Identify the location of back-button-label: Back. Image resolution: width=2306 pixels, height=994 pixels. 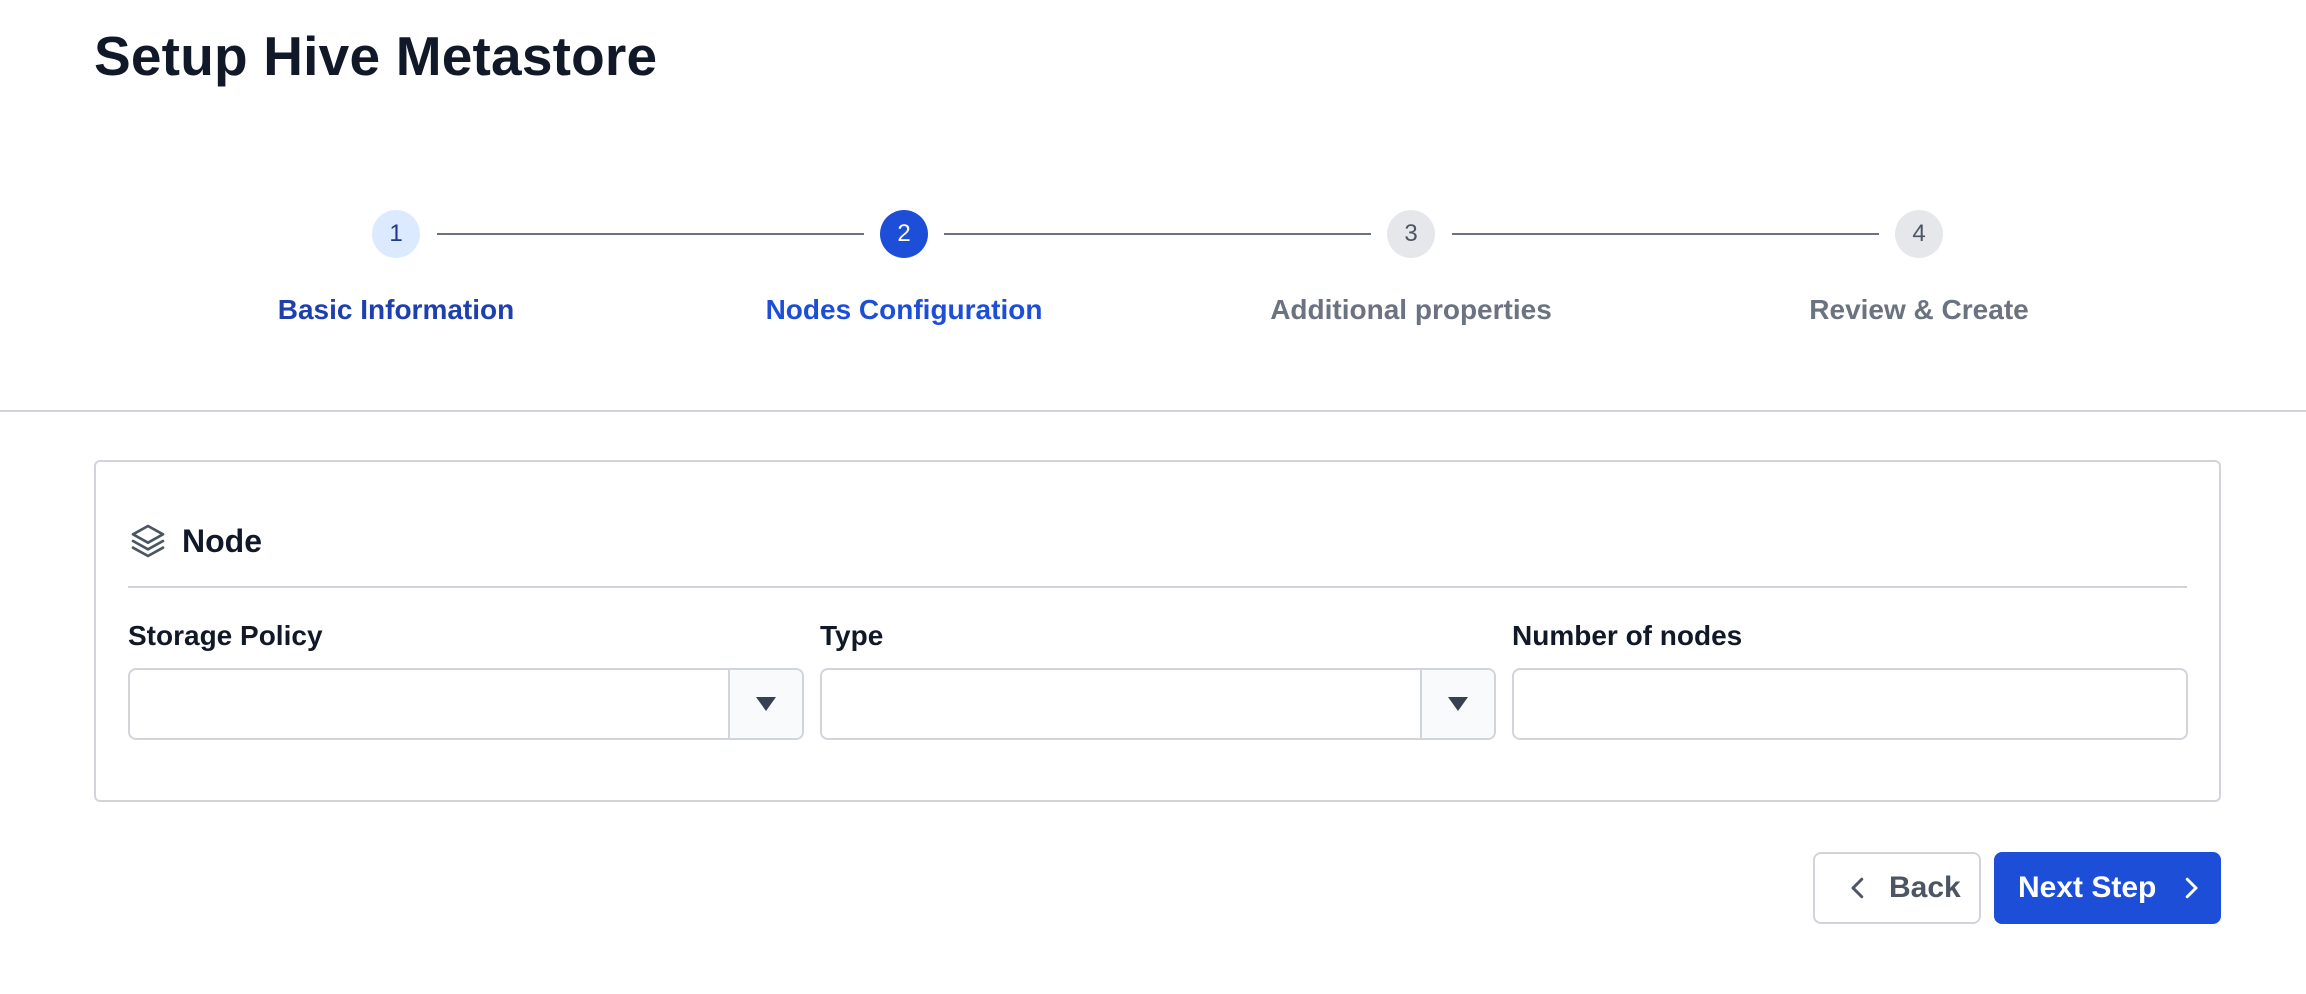
(1925, 887).